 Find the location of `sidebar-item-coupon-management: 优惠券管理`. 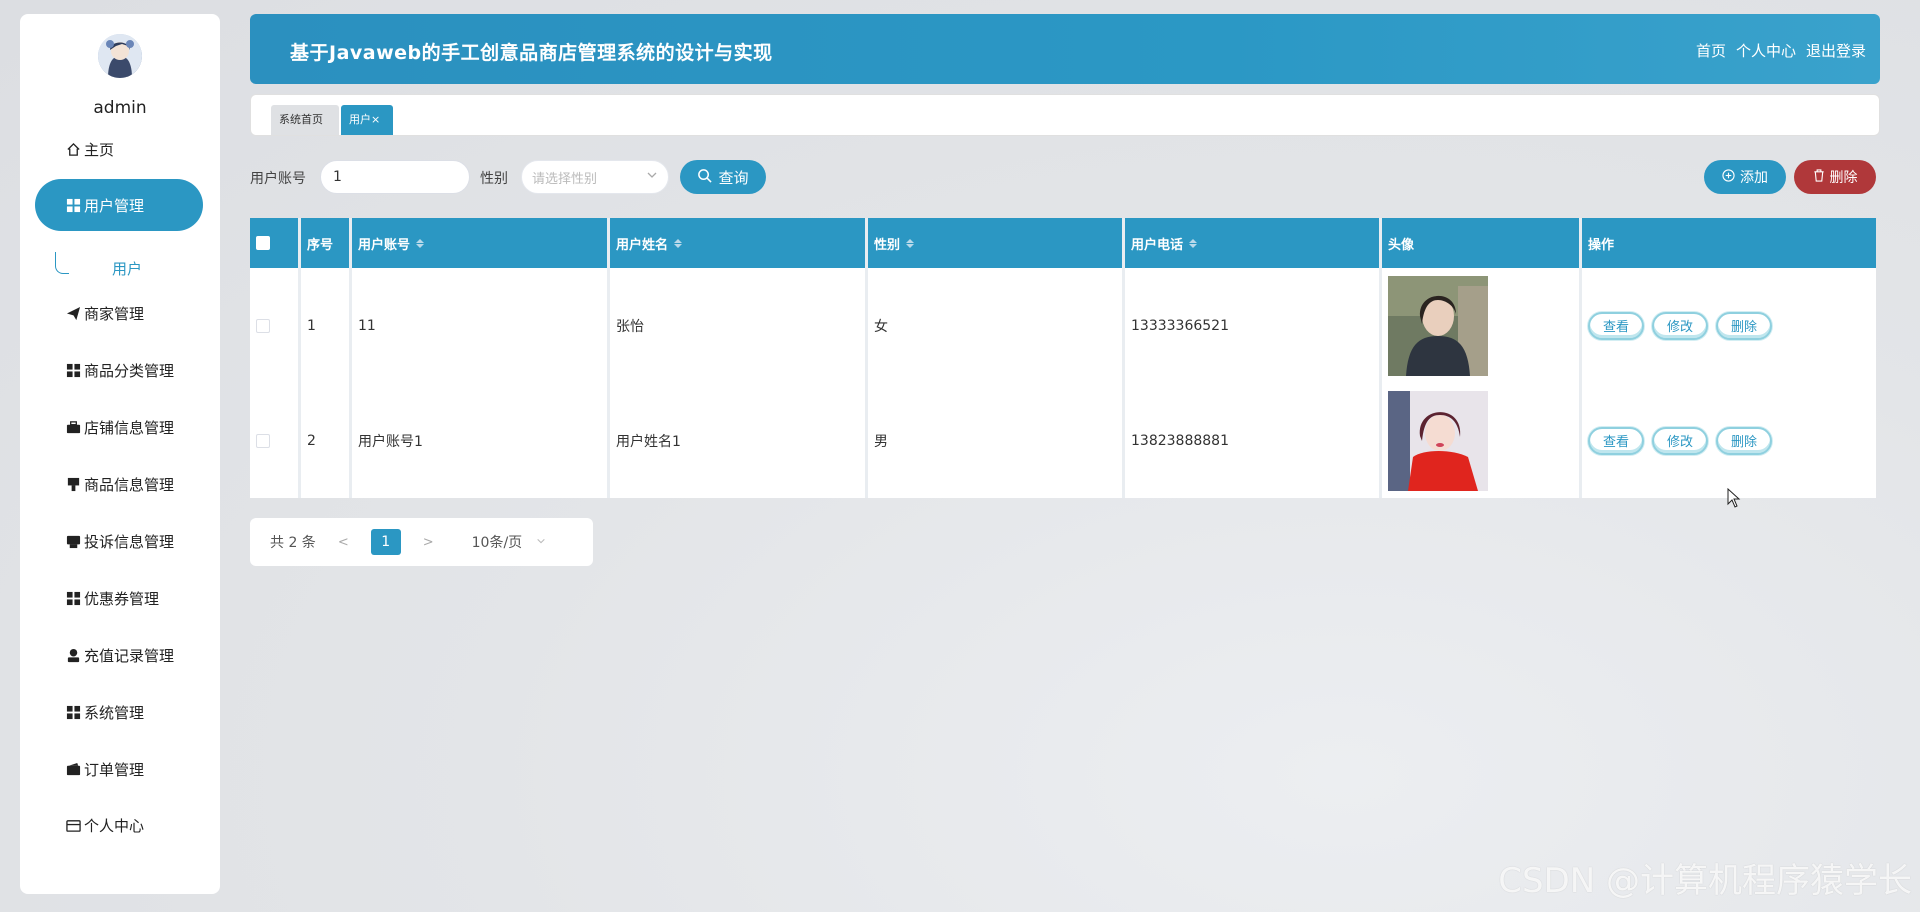

sidebar-item-coupon-management: 优惠券管理 is located at coordinates (119, 598).